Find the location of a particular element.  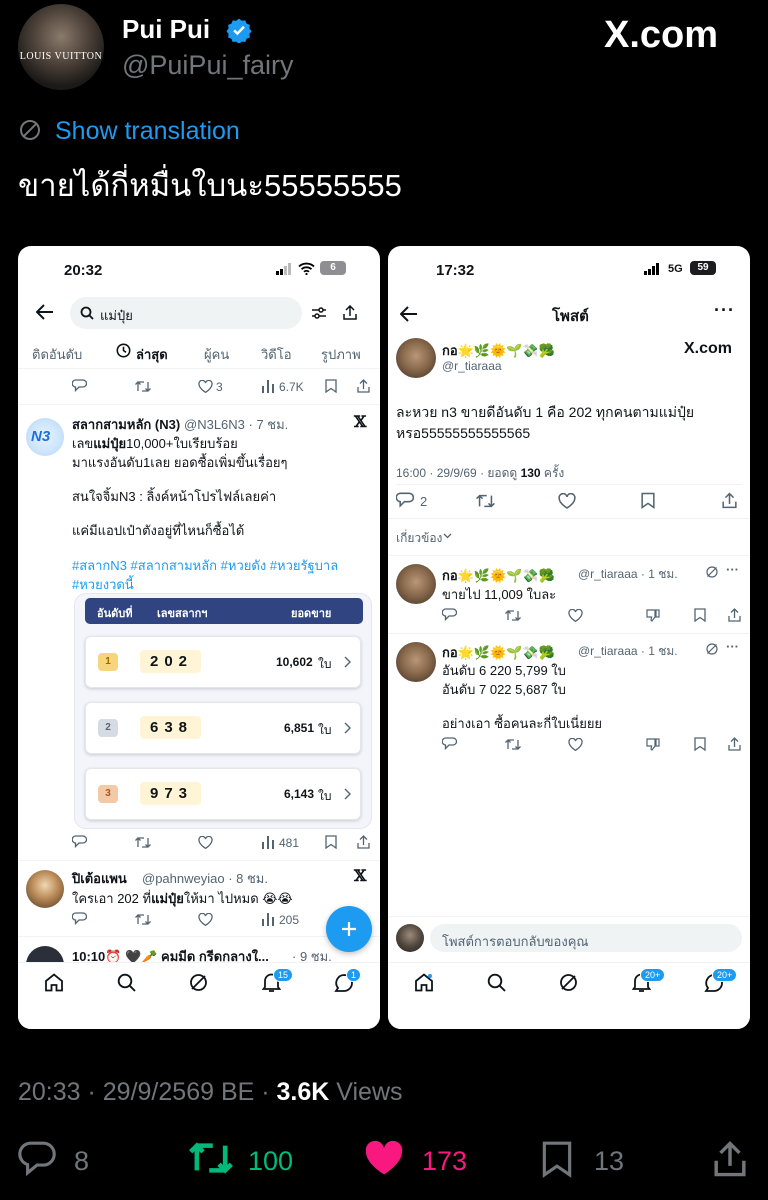

author-avatar: LOUIS VUITTON is located at coordinates (61, 47).